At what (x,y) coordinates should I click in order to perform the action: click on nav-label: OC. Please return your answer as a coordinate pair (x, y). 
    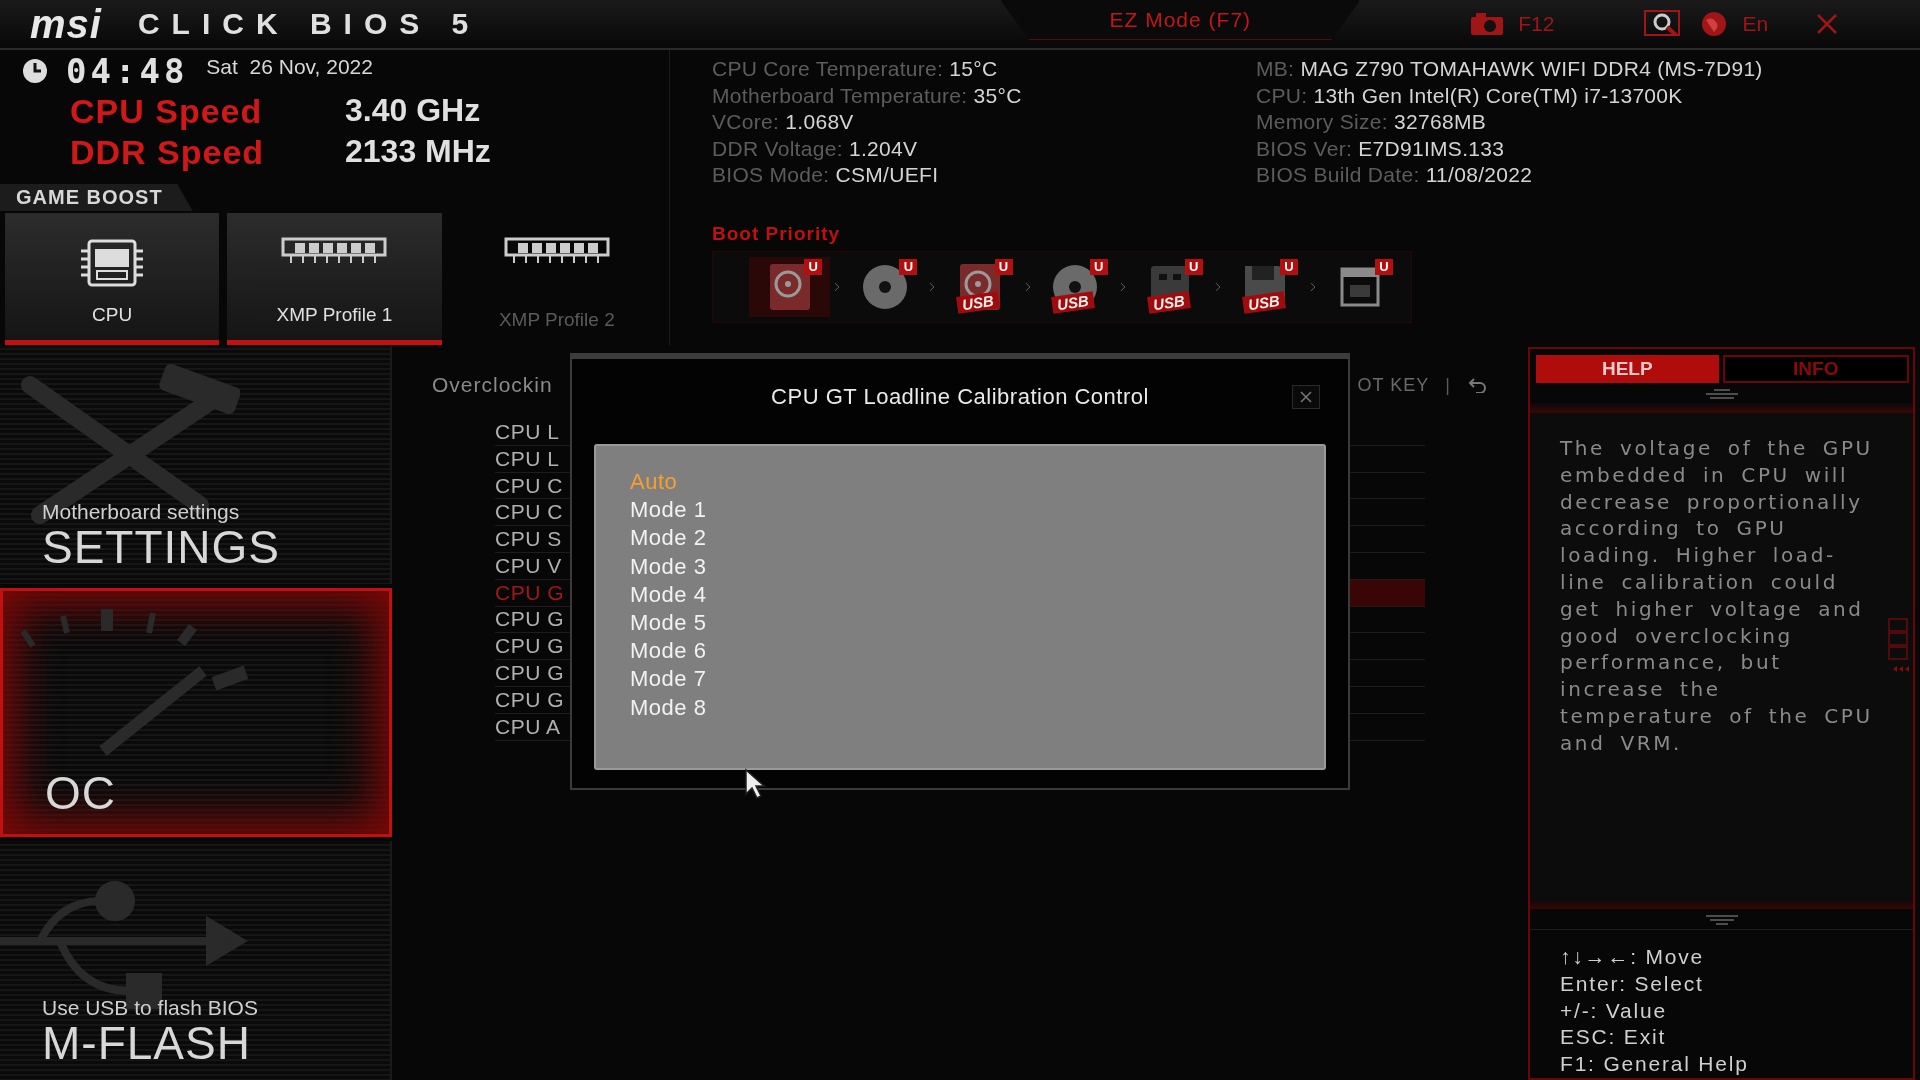
    Looking at the image, I should click on (80, 793).